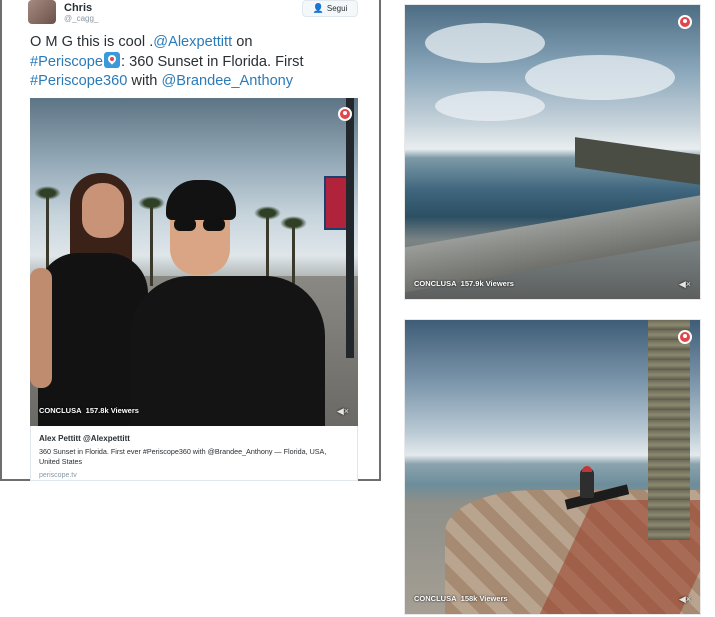 This screenshot has width=715, height=617. What do you see at coordinates (212, 62) in the screenshot?
I see `tweet-text-part: : 360 Sunset in Florida. First` at bounding box center [212, 62].